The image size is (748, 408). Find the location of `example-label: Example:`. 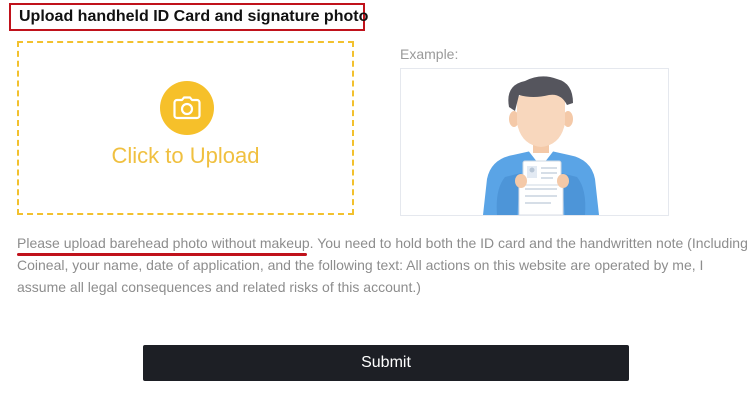

example-label: Example: is located at coordinates (429, 54).